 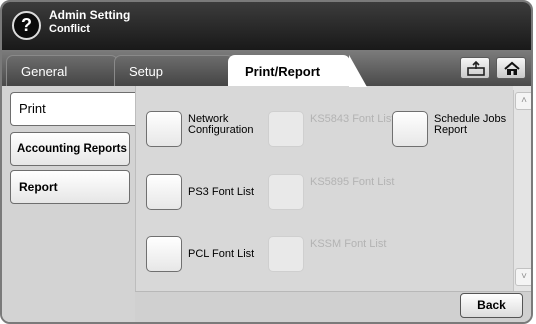 What do you see at coordinates (62, 70) in the screenshot?
I see `tab-general: General` at bounding box center [62, 70].